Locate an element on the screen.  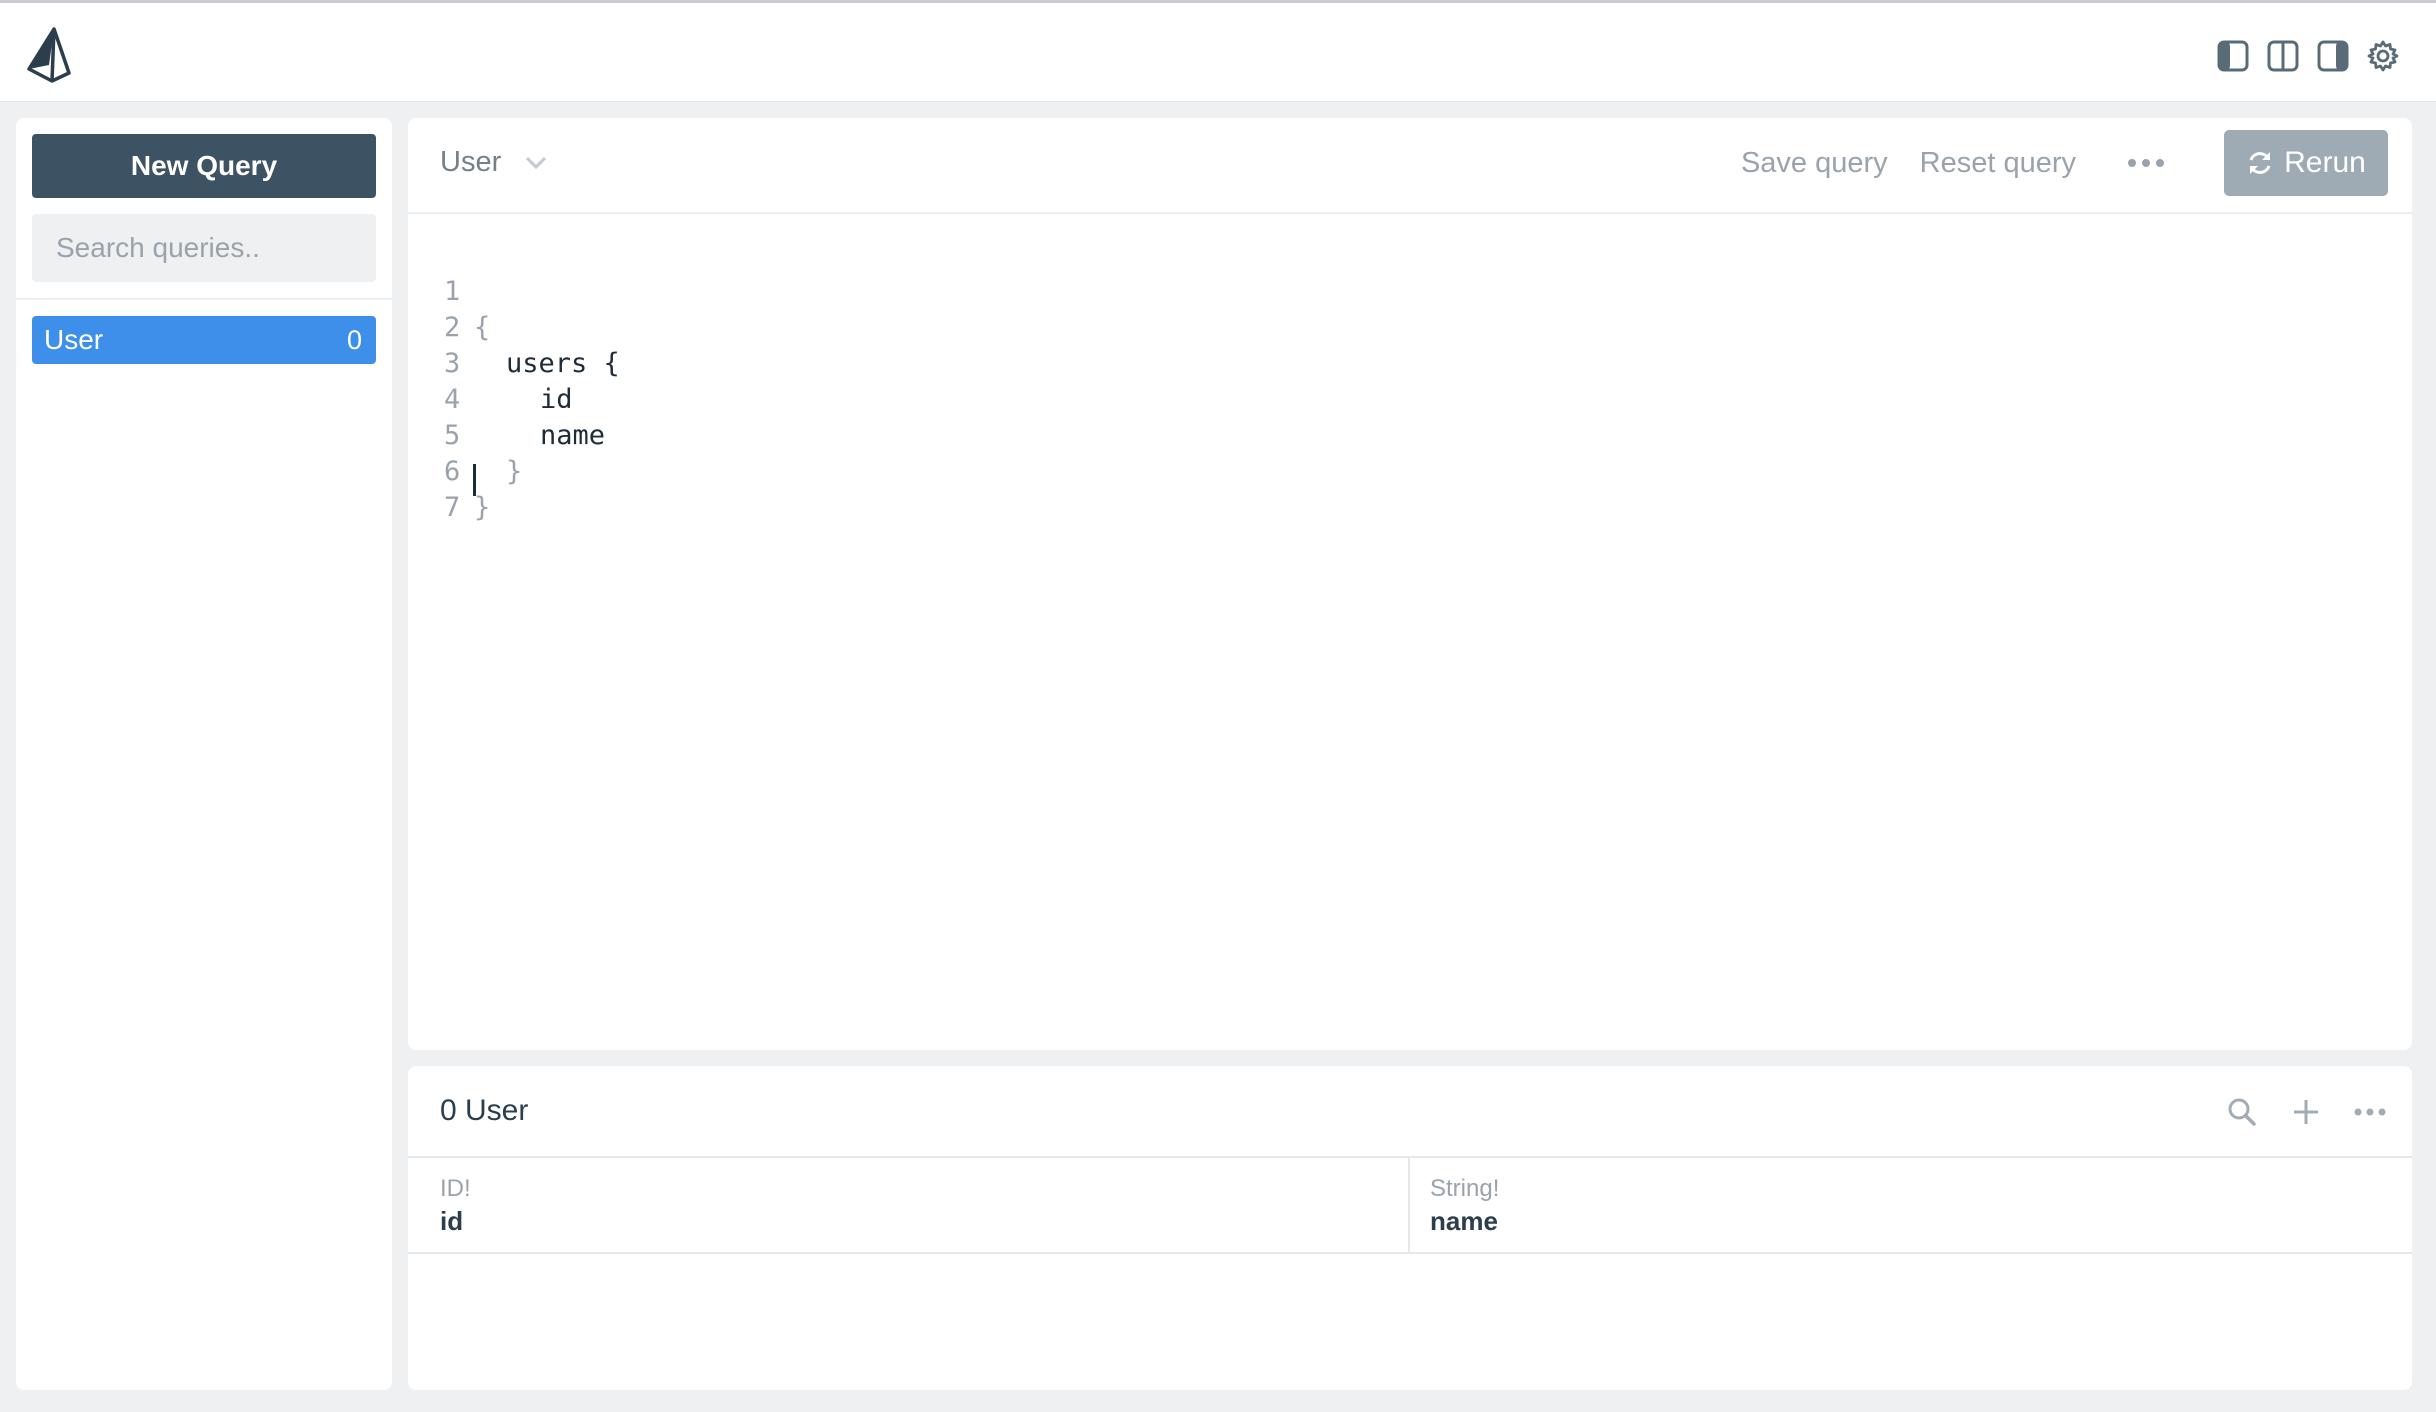
code-line: 5 } is located at coordinates (465, 434).